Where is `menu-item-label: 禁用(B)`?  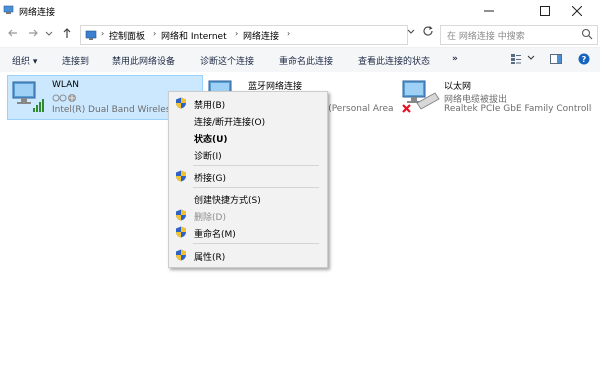
menu-item-label: 禁用(B) is located at coordinates (210, 106).